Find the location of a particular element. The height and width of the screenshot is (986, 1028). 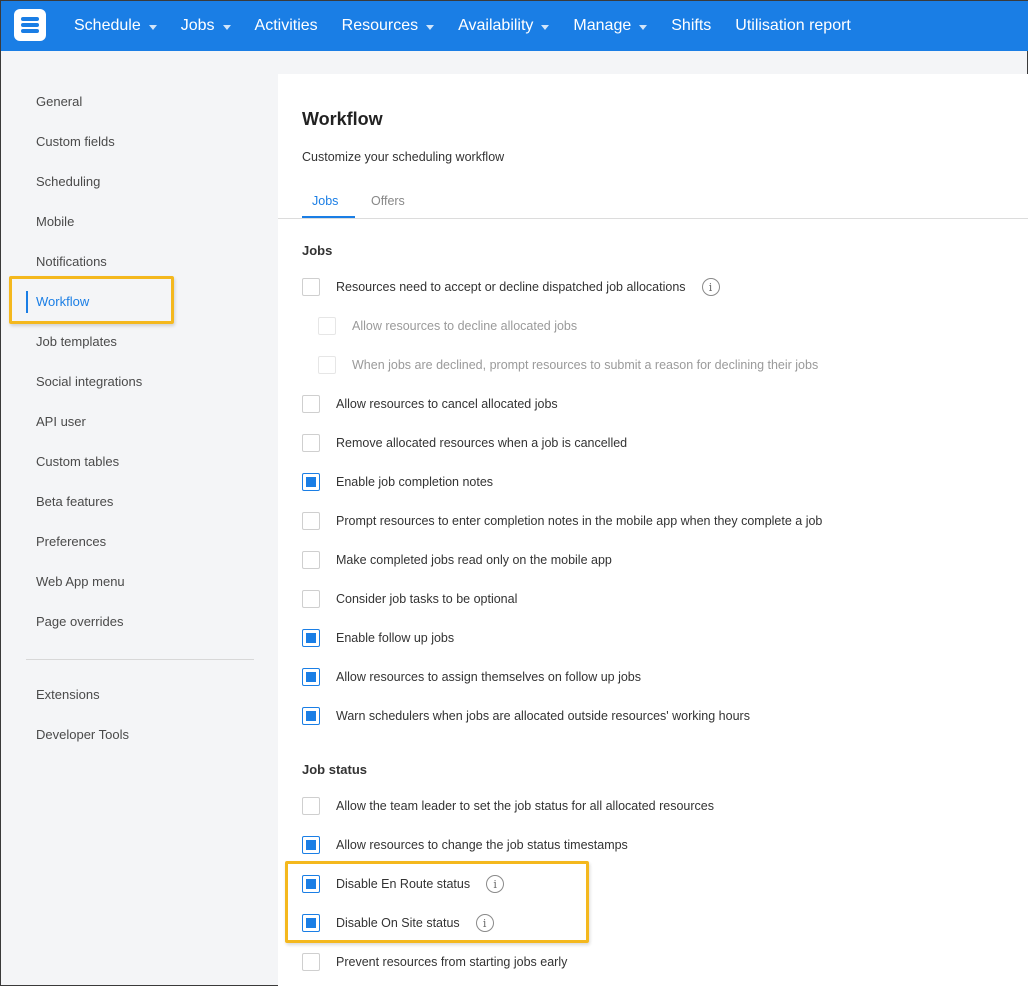

nav-manage: Manage is located at coordinates (610, 26).